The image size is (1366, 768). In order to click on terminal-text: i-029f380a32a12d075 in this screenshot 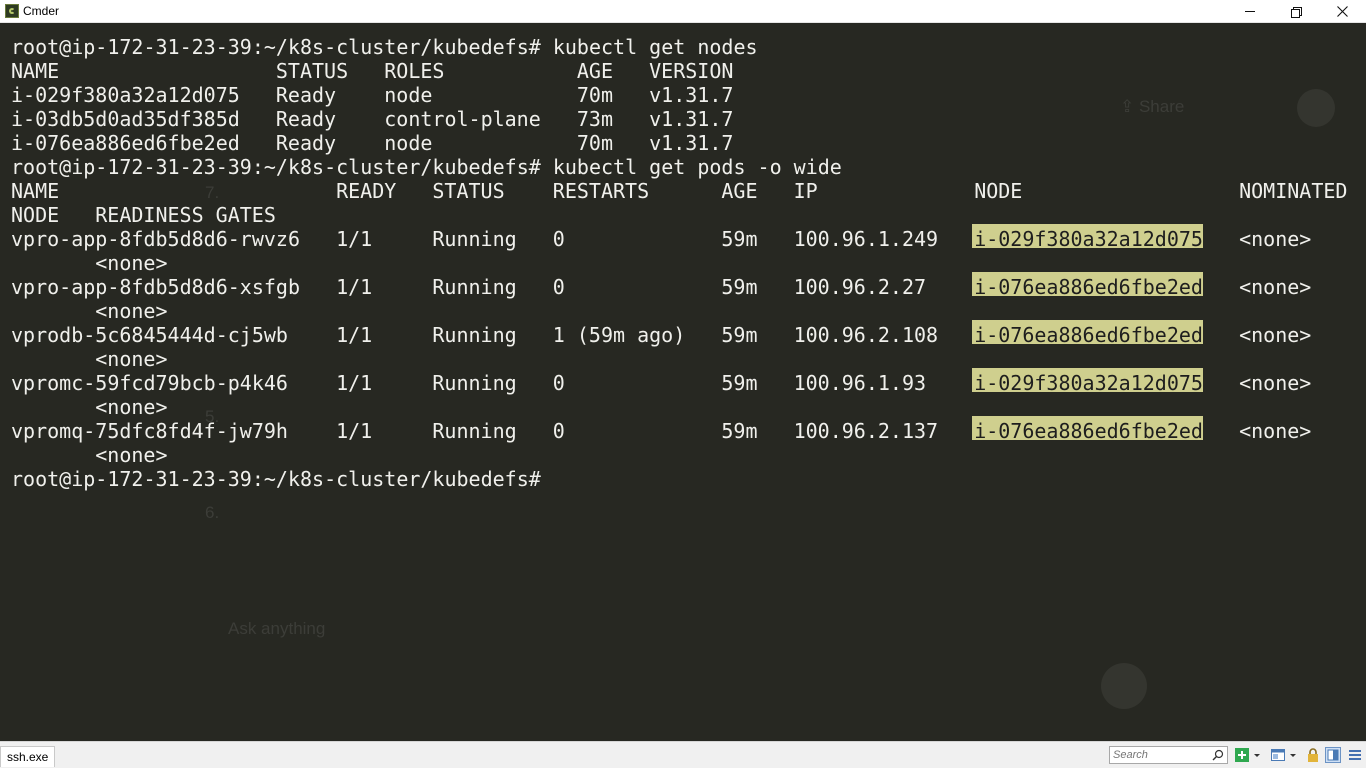, I will do `click(125, 95)`.